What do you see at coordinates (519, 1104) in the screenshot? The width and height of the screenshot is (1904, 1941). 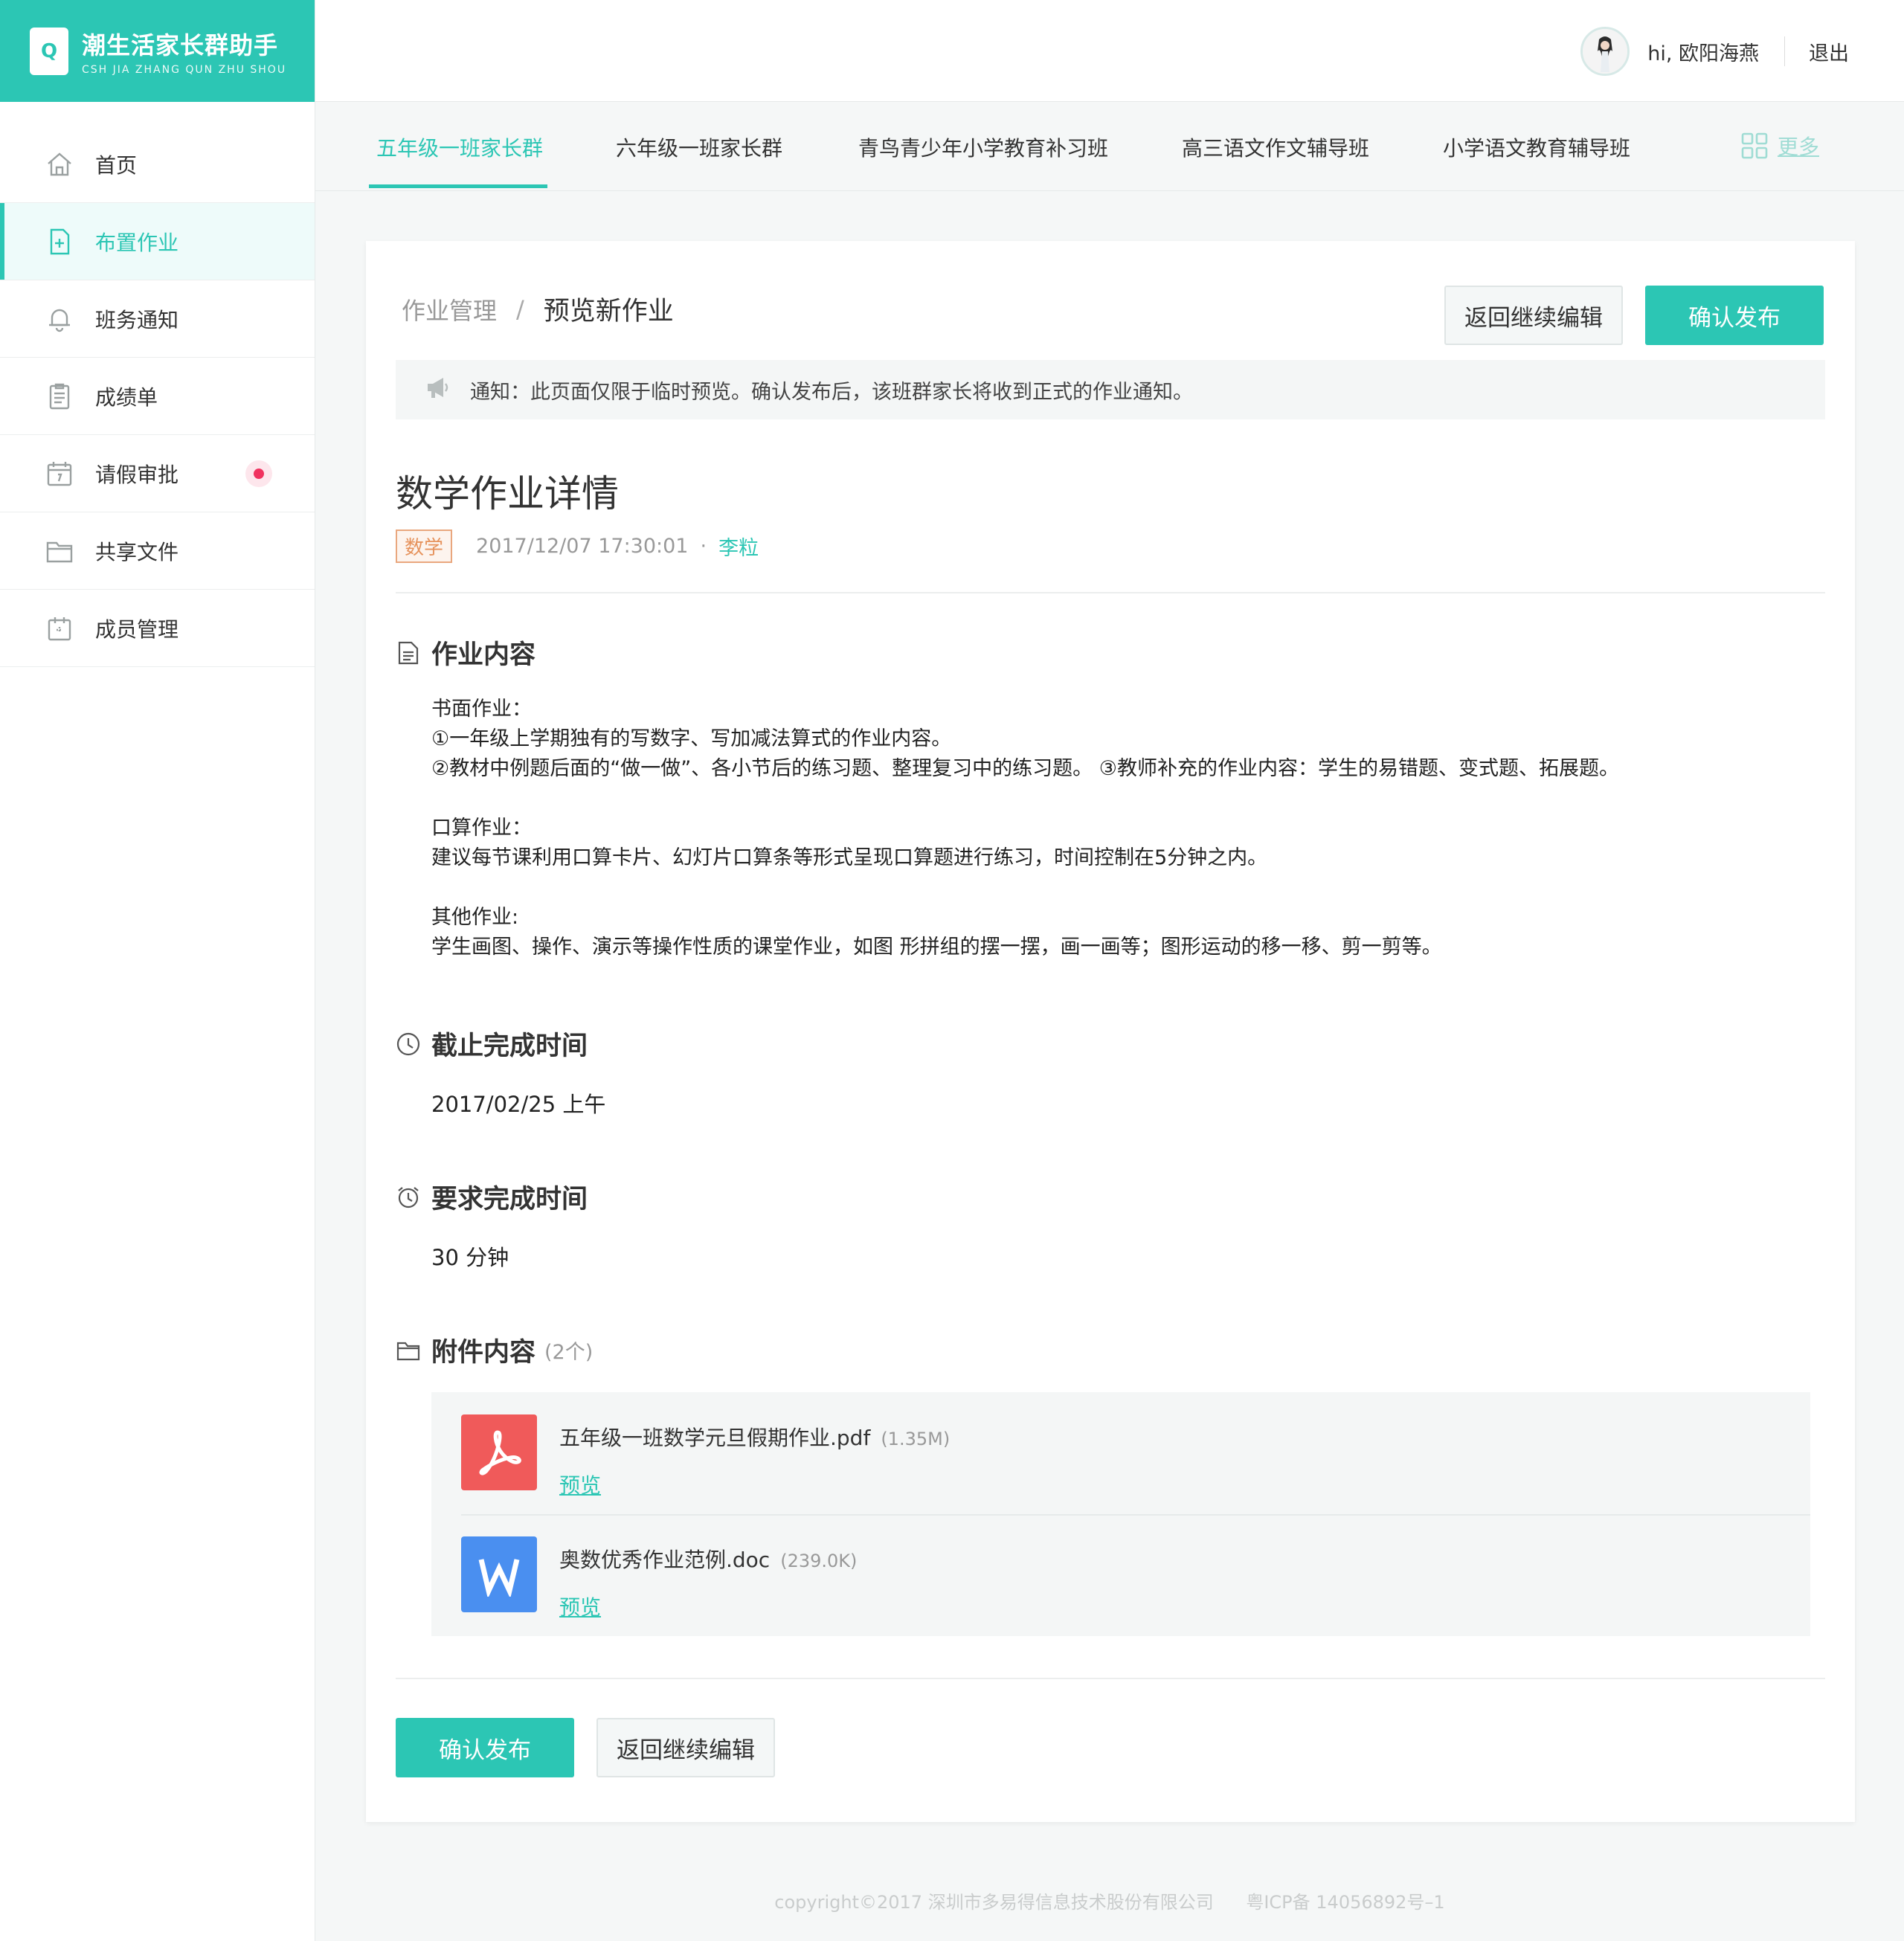 I see `deadline-value: 2017/02/25 上午` at bounding box center [519, 1104].